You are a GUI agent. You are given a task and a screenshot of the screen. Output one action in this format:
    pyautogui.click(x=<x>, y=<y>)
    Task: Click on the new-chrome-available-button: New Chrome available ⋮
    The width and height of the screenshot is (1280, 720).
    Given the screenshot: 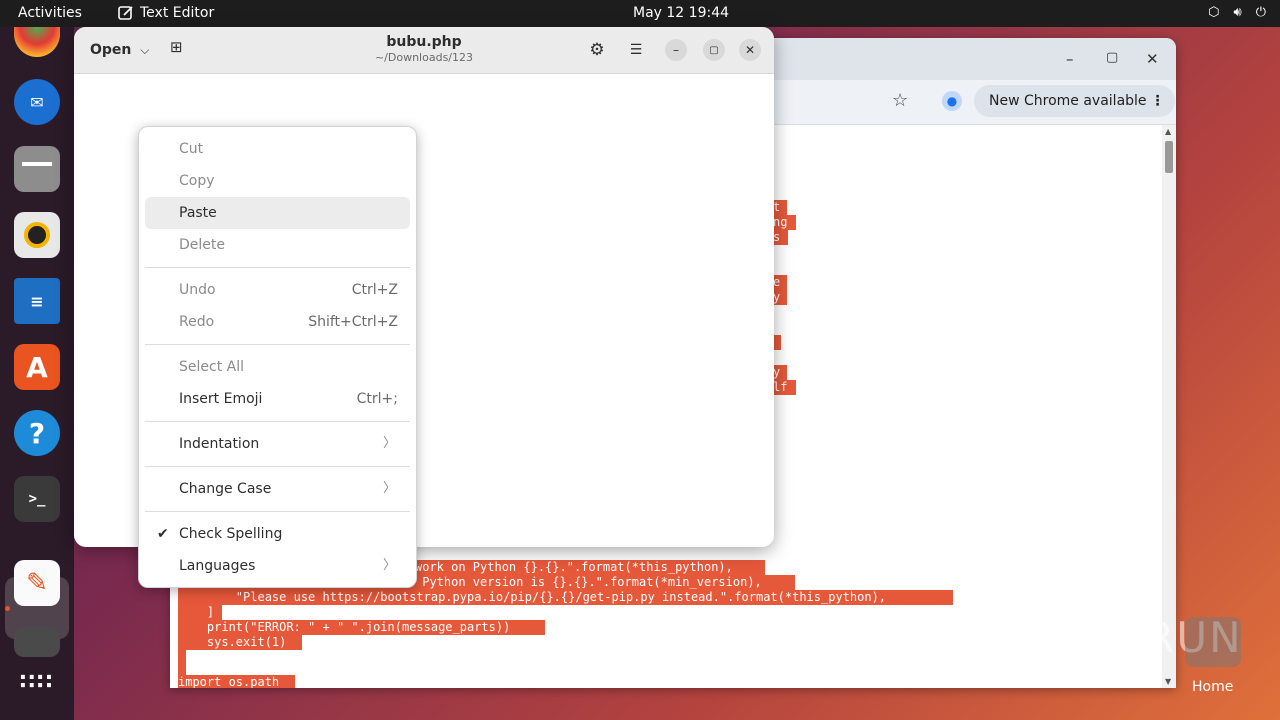 What is the action you would take?
    pyautogui.click(x=1074, y=101)
    